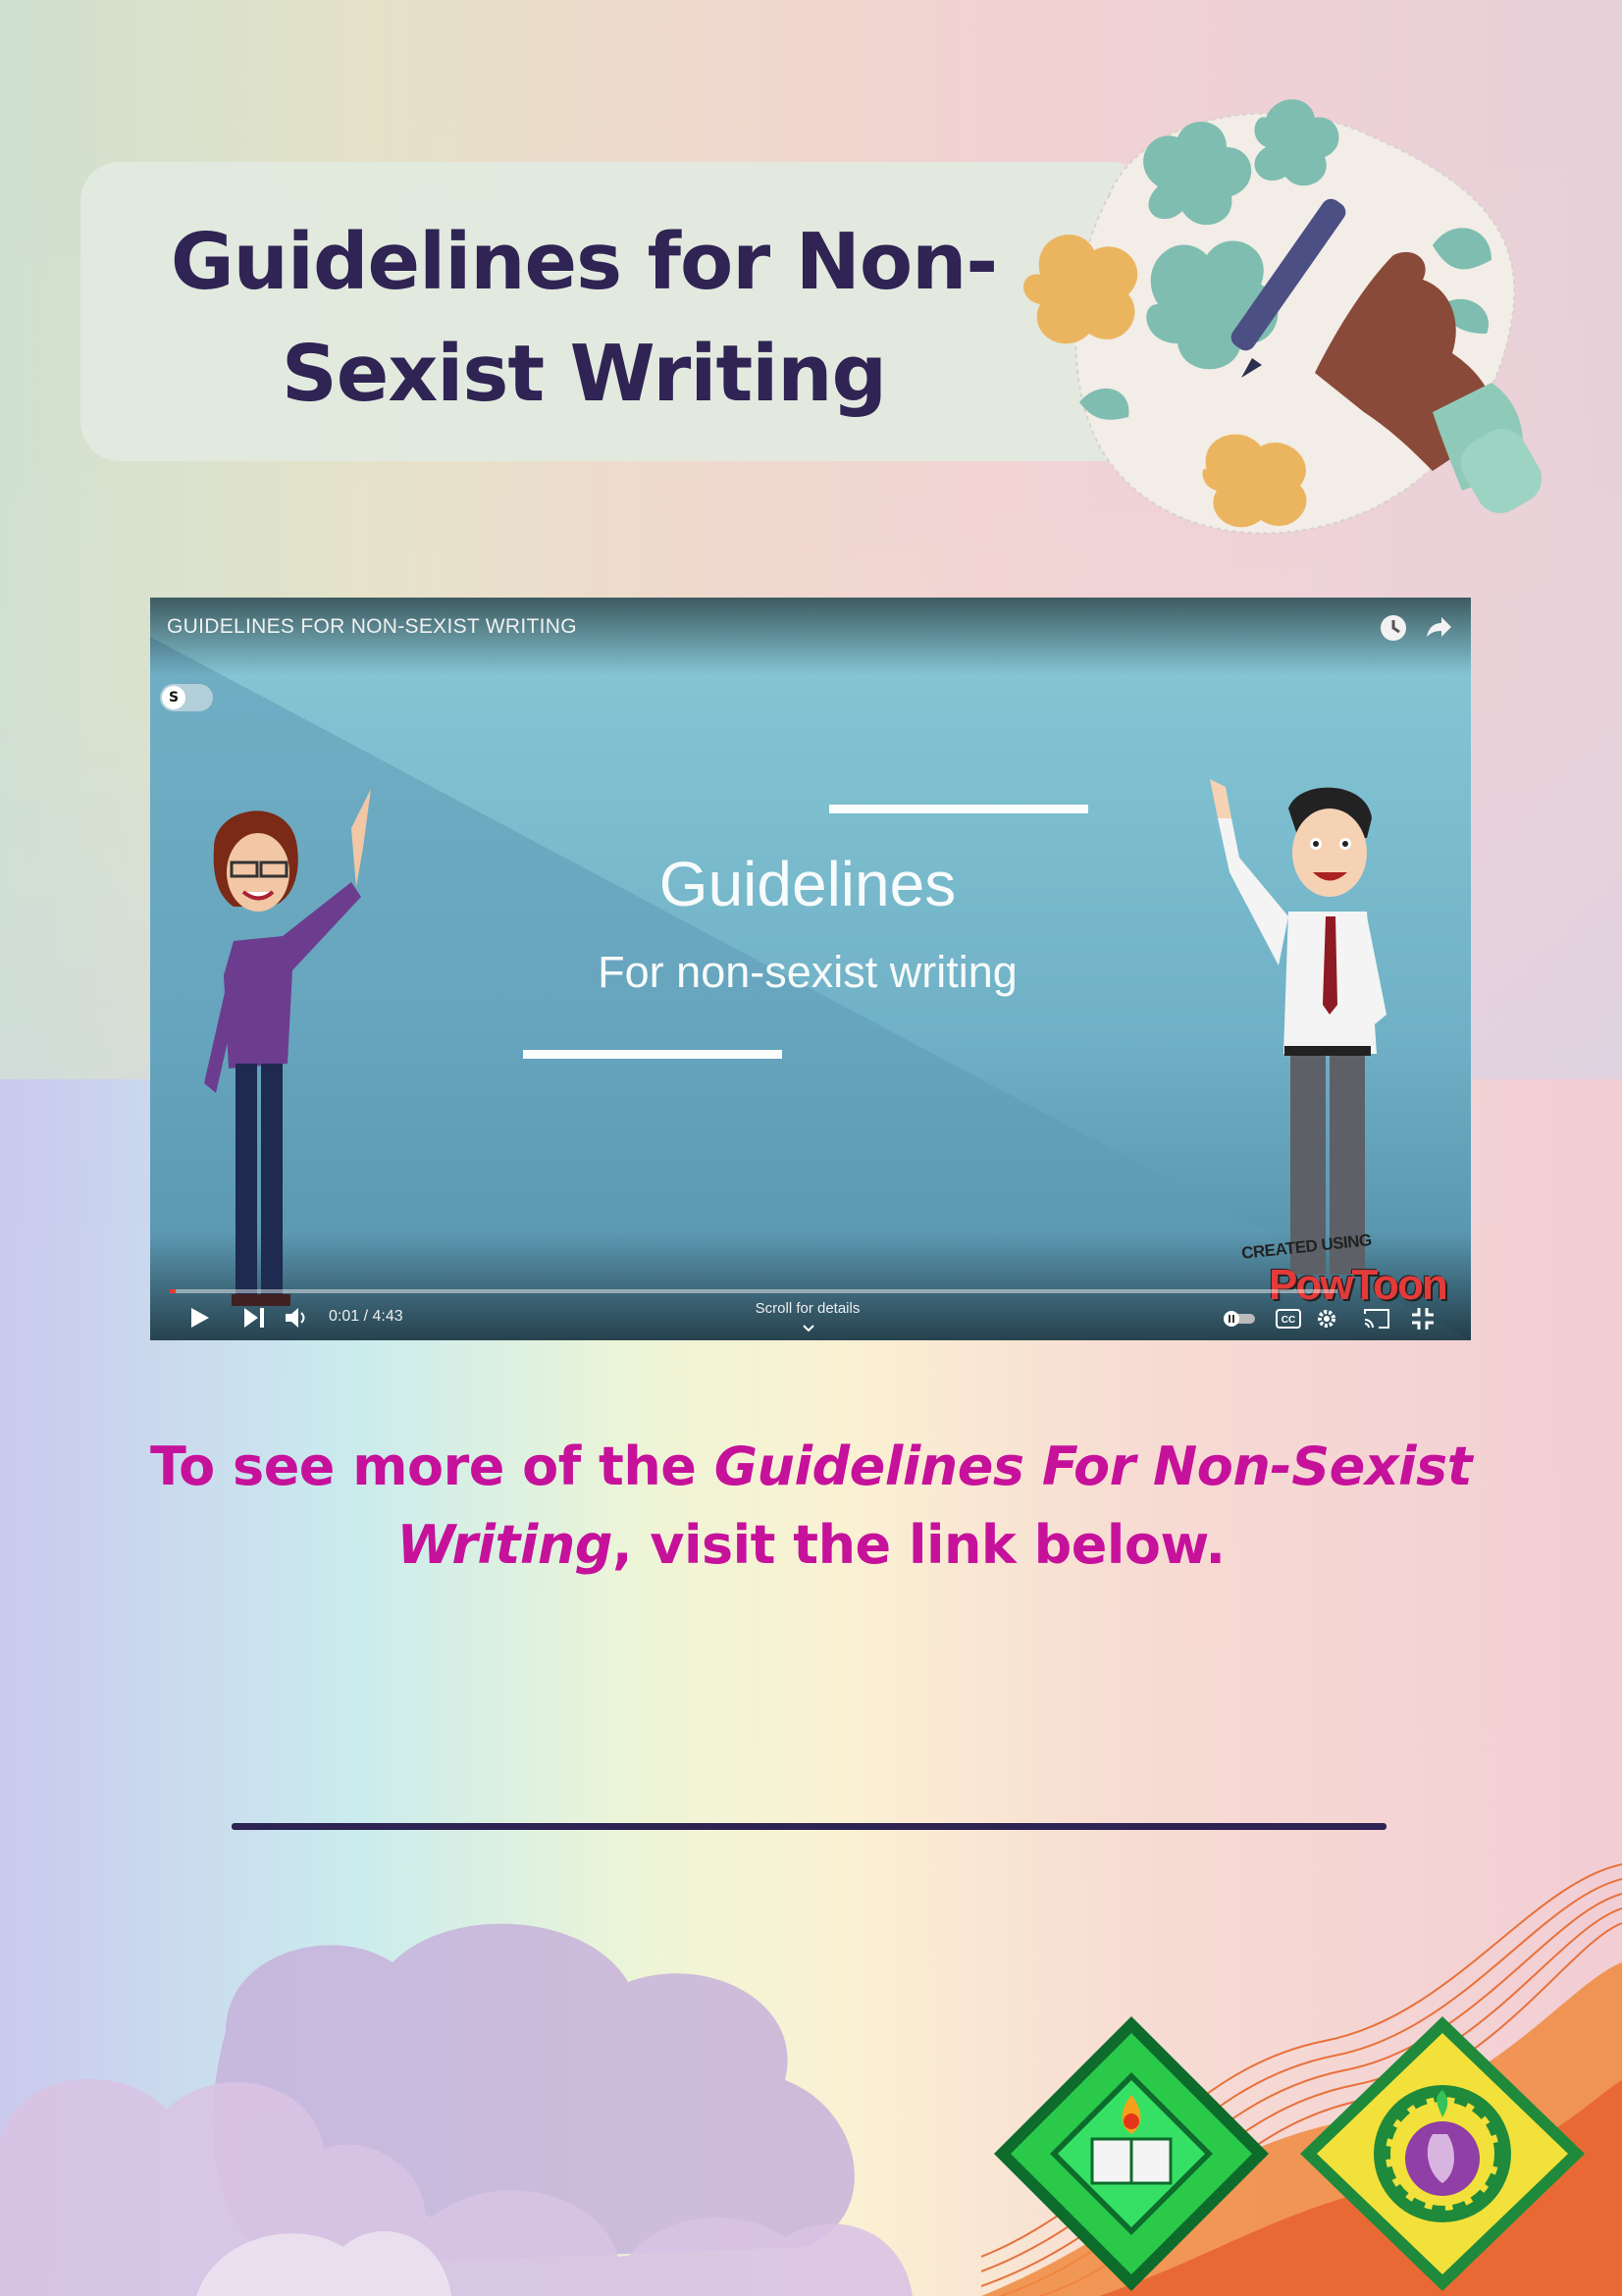 The height and width of the screenshot is (2296, 1622). Describe the element at coordinates (958, 809) in the screenshot. I see `slide-top-line` at that location.